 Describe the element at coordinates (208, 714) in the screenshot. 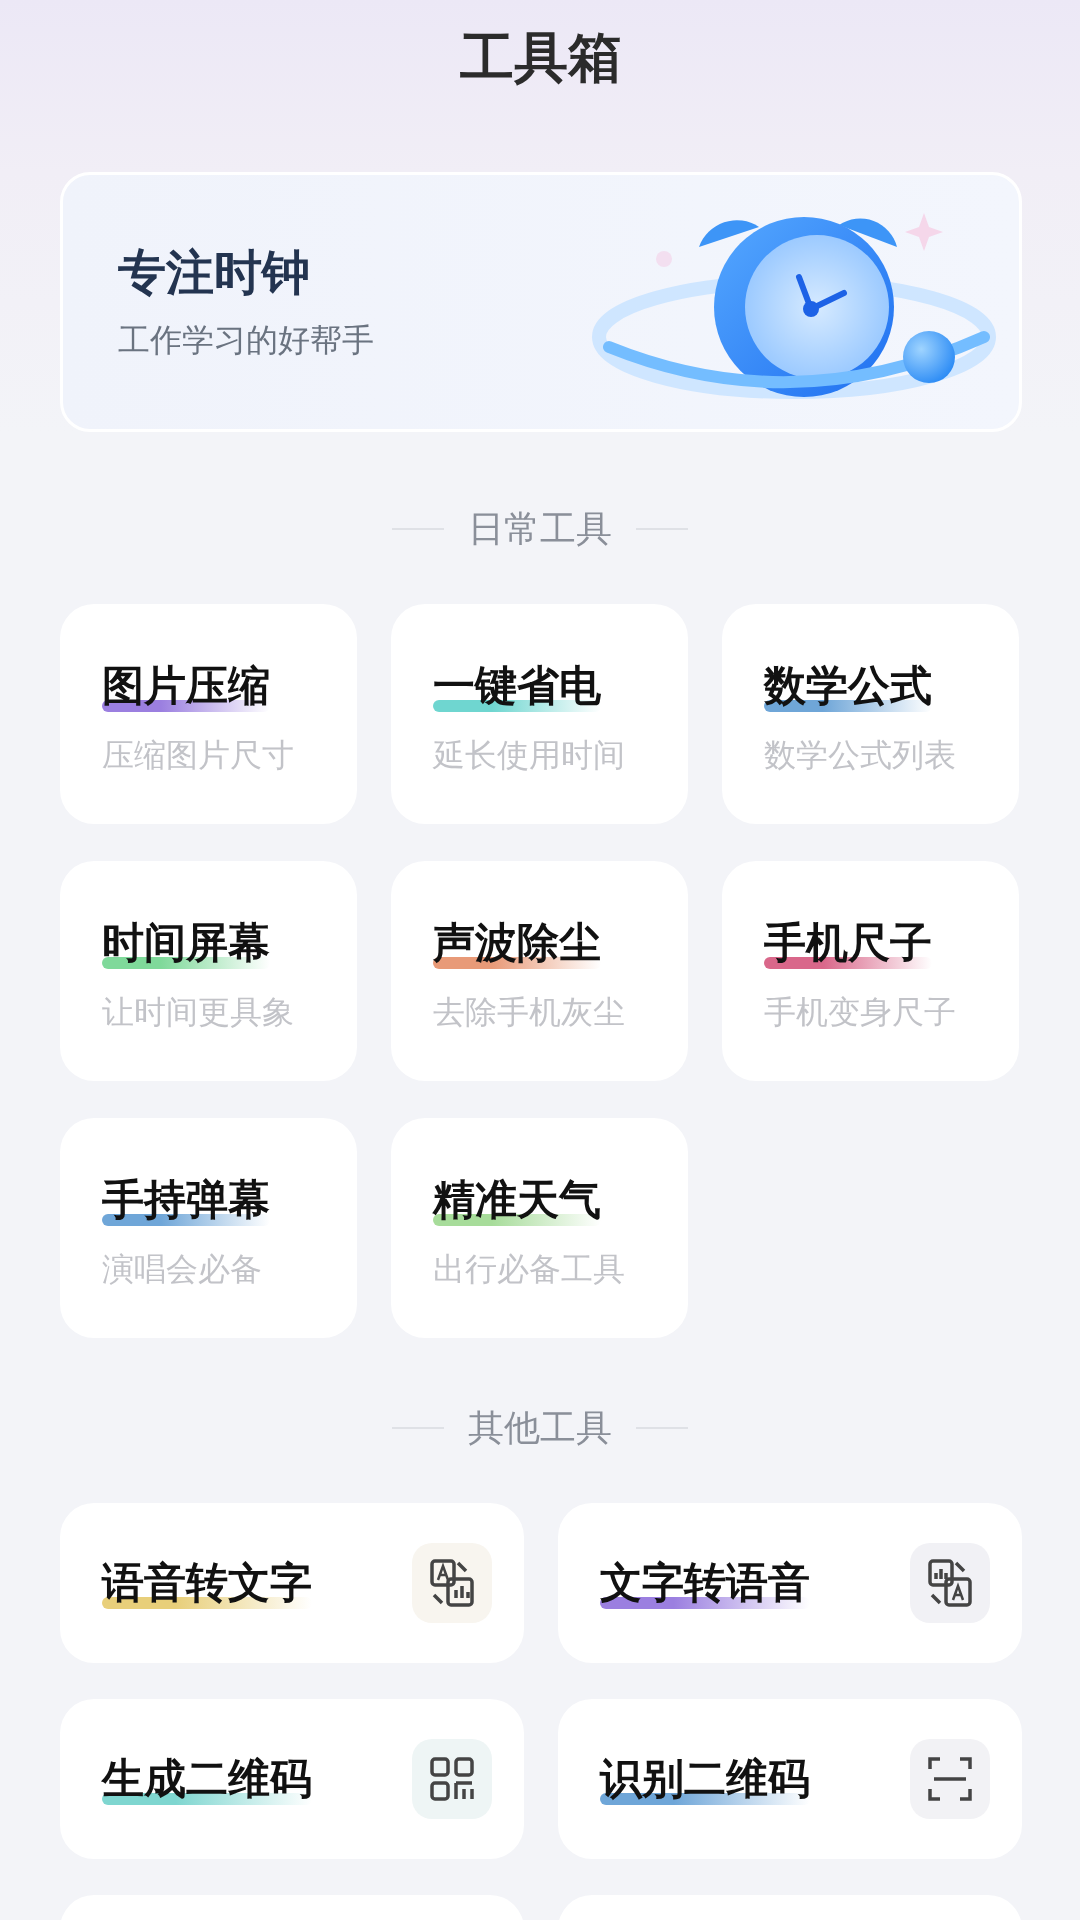

I see `tool-card: 图片压缩 压缩图片尺寸` at that location.